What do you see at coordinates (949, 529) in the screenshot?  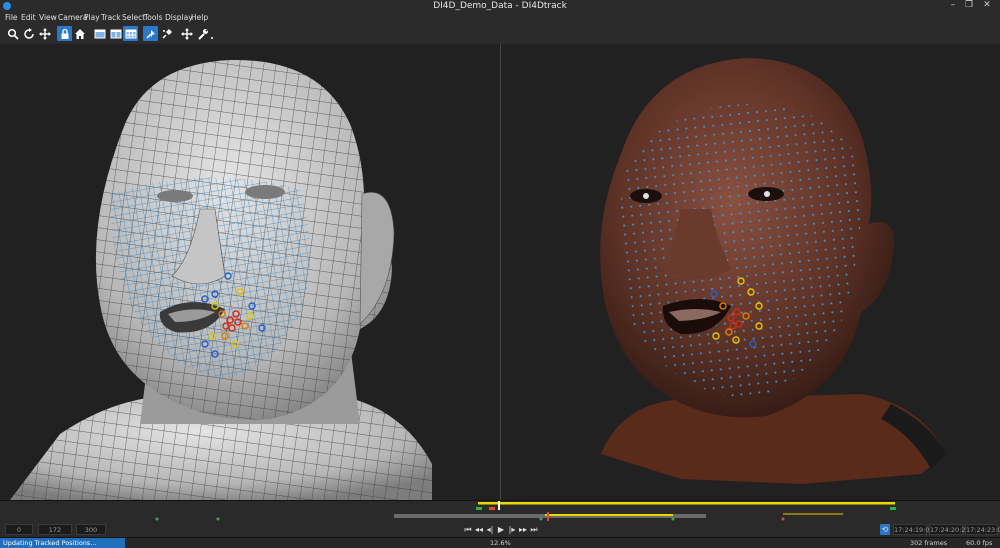 I see `current-time-field: 17:24:20:26` at bounding box center [949, 529].